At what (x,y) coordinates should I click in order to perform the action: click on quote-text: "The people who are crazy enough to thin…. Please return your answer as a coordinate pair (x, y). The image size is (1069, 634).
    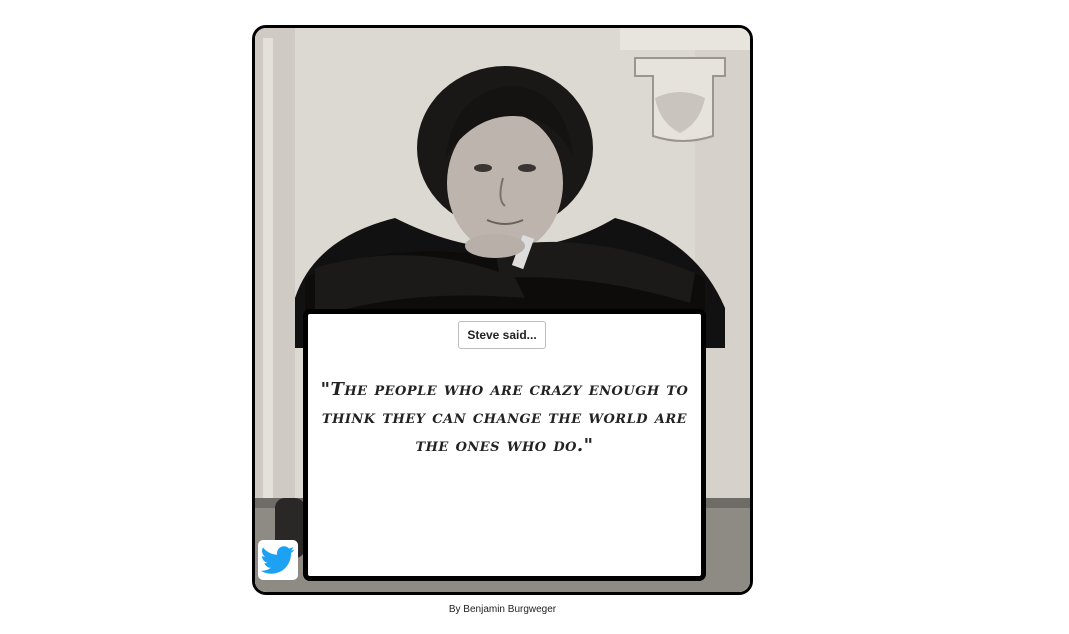
    Looking at the image, I should click on (504, 417).